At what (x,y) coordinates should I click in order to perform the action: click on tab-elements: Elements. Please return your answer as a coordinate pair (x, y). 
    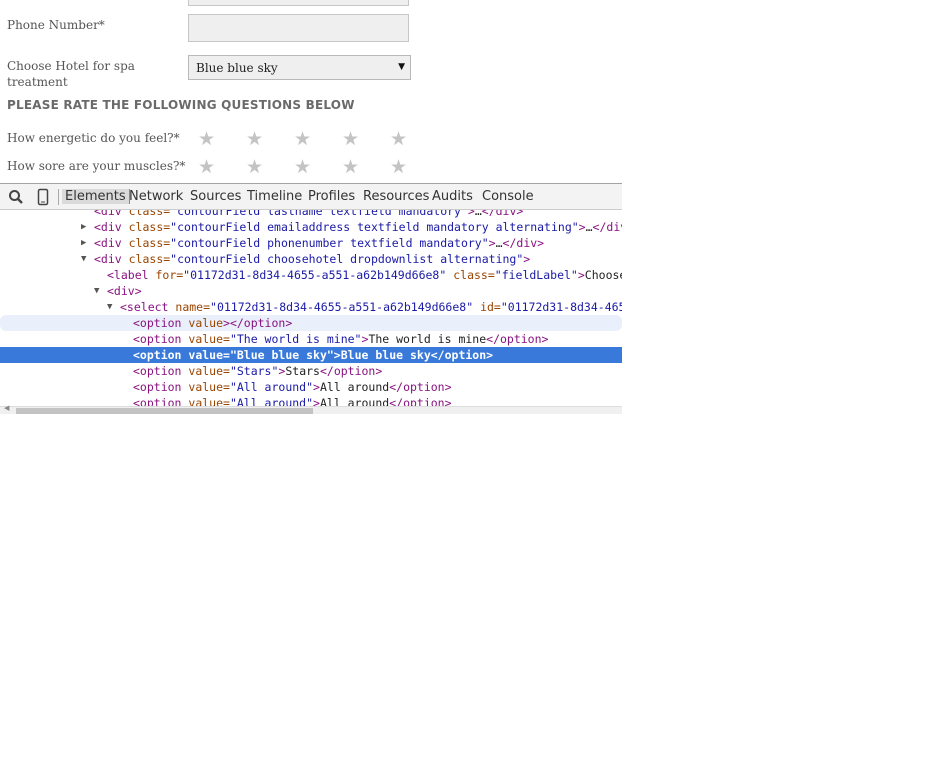
    Looking at the image, I should click on (96, 196).